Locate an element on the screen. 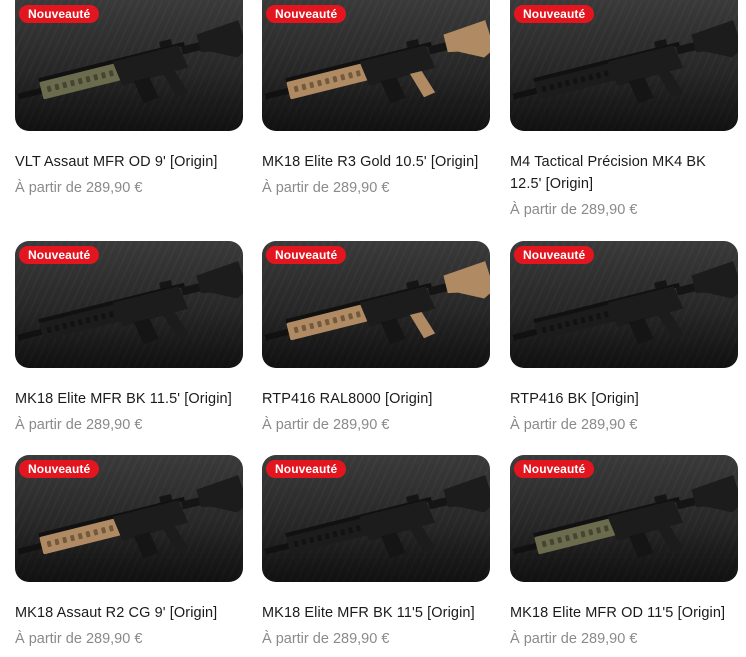 This screenshot has height=657, width=746. product-title: MK18 Elite MFR OD 11'5 [Origin] is located at coordinates (625, 613).